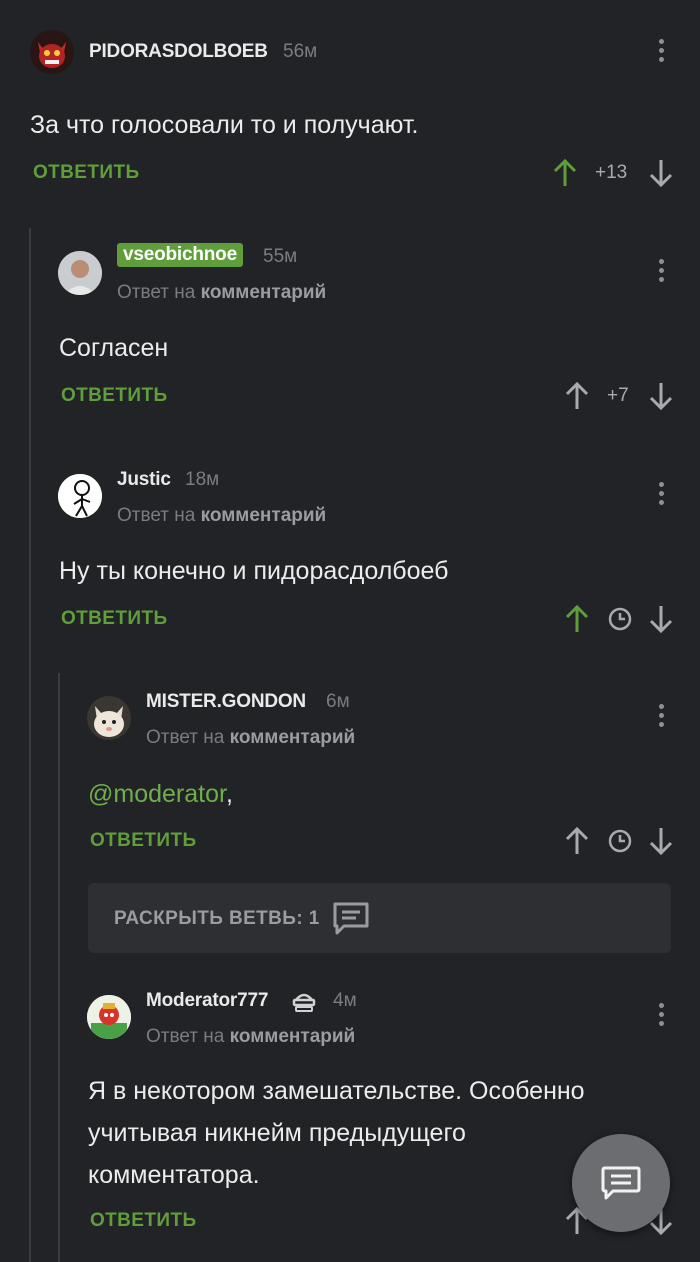  What do you see at coordinates (229, 794) in the screenshot?
I see `comment-text-suffix: ,` at bounding box center [229, 794].